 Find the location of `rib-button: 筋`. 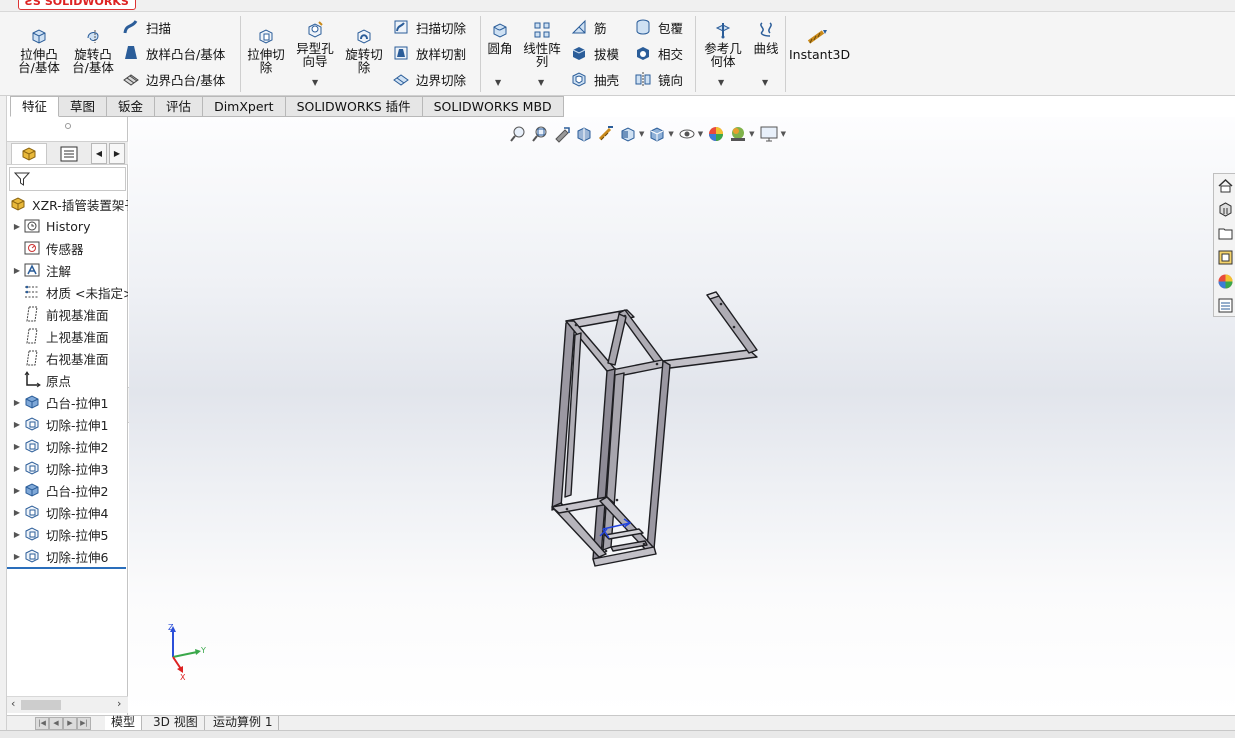

rib-button: 筋 is located at coordinates (588, 27).